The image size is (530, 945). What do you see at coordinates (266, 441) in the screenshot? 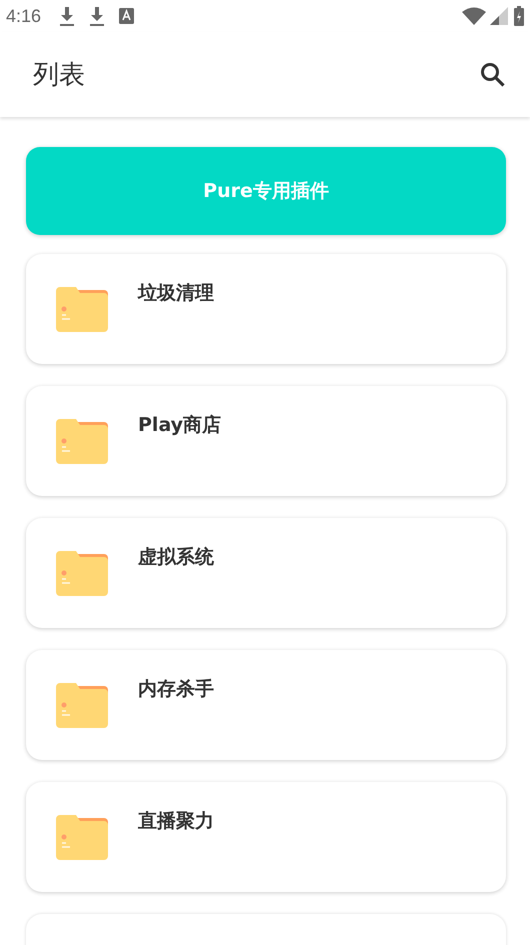
I see `list-card: Play商店` at bounding box center [266, 441].